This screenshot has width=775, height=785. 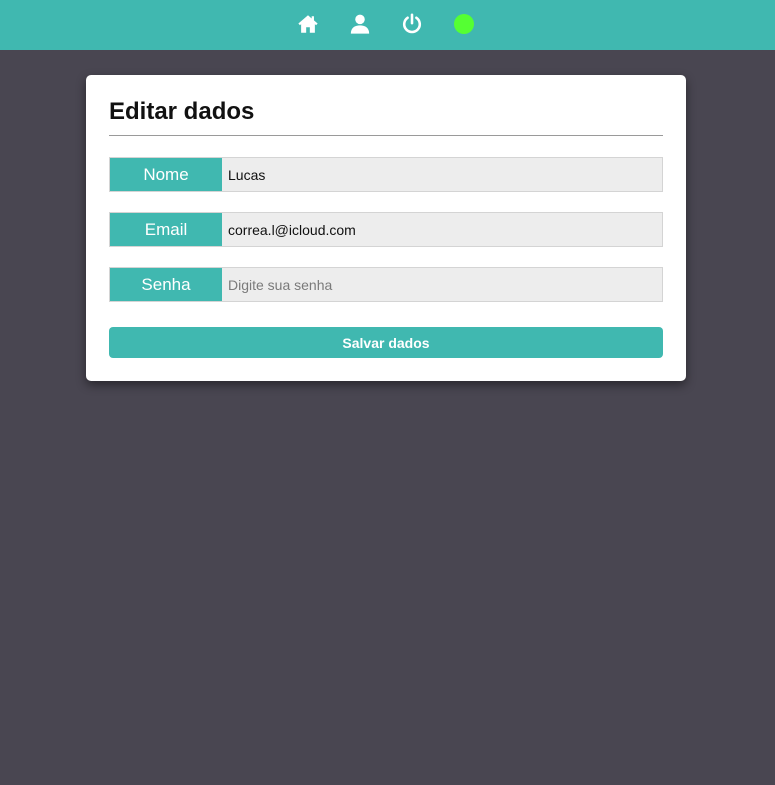 I want to click on save-button: Salvar dados, so click(x=386, y=342).